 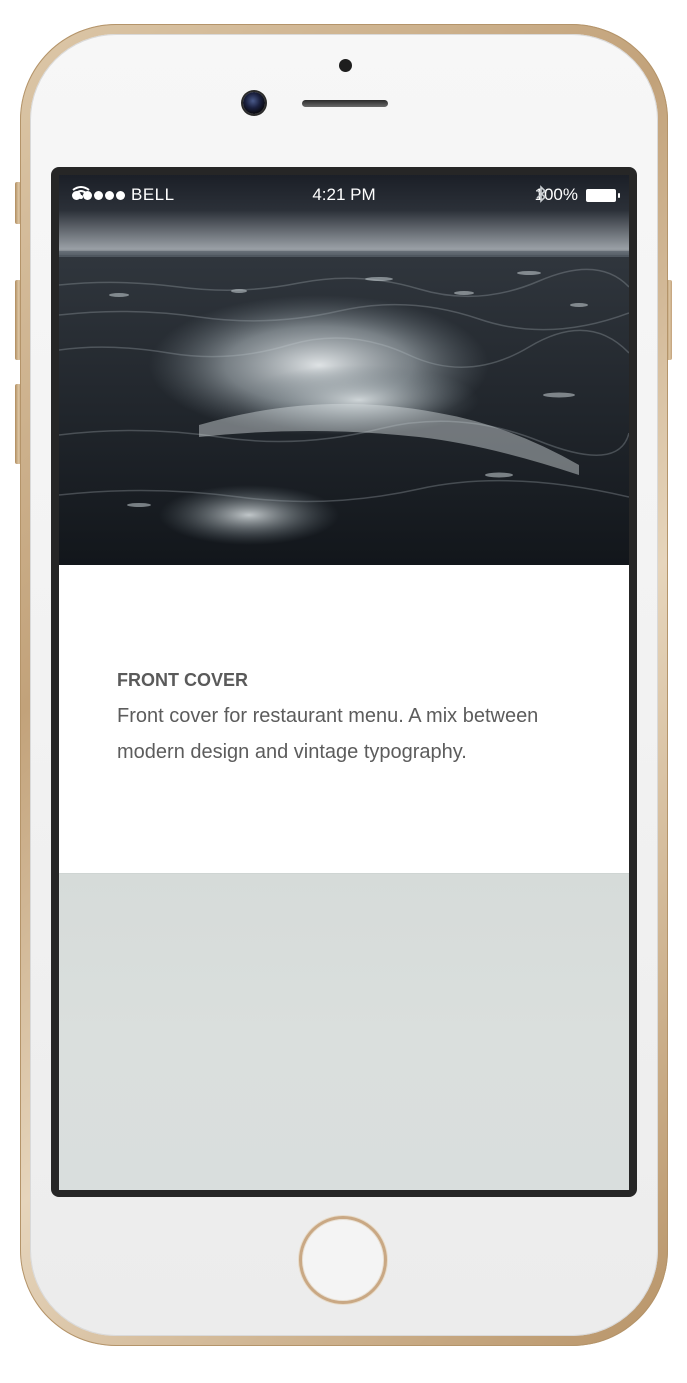 What do you see at coordinates (345, 65) in the screenshot?
I see `proximity-sensor` at bounding box center [345, 65].